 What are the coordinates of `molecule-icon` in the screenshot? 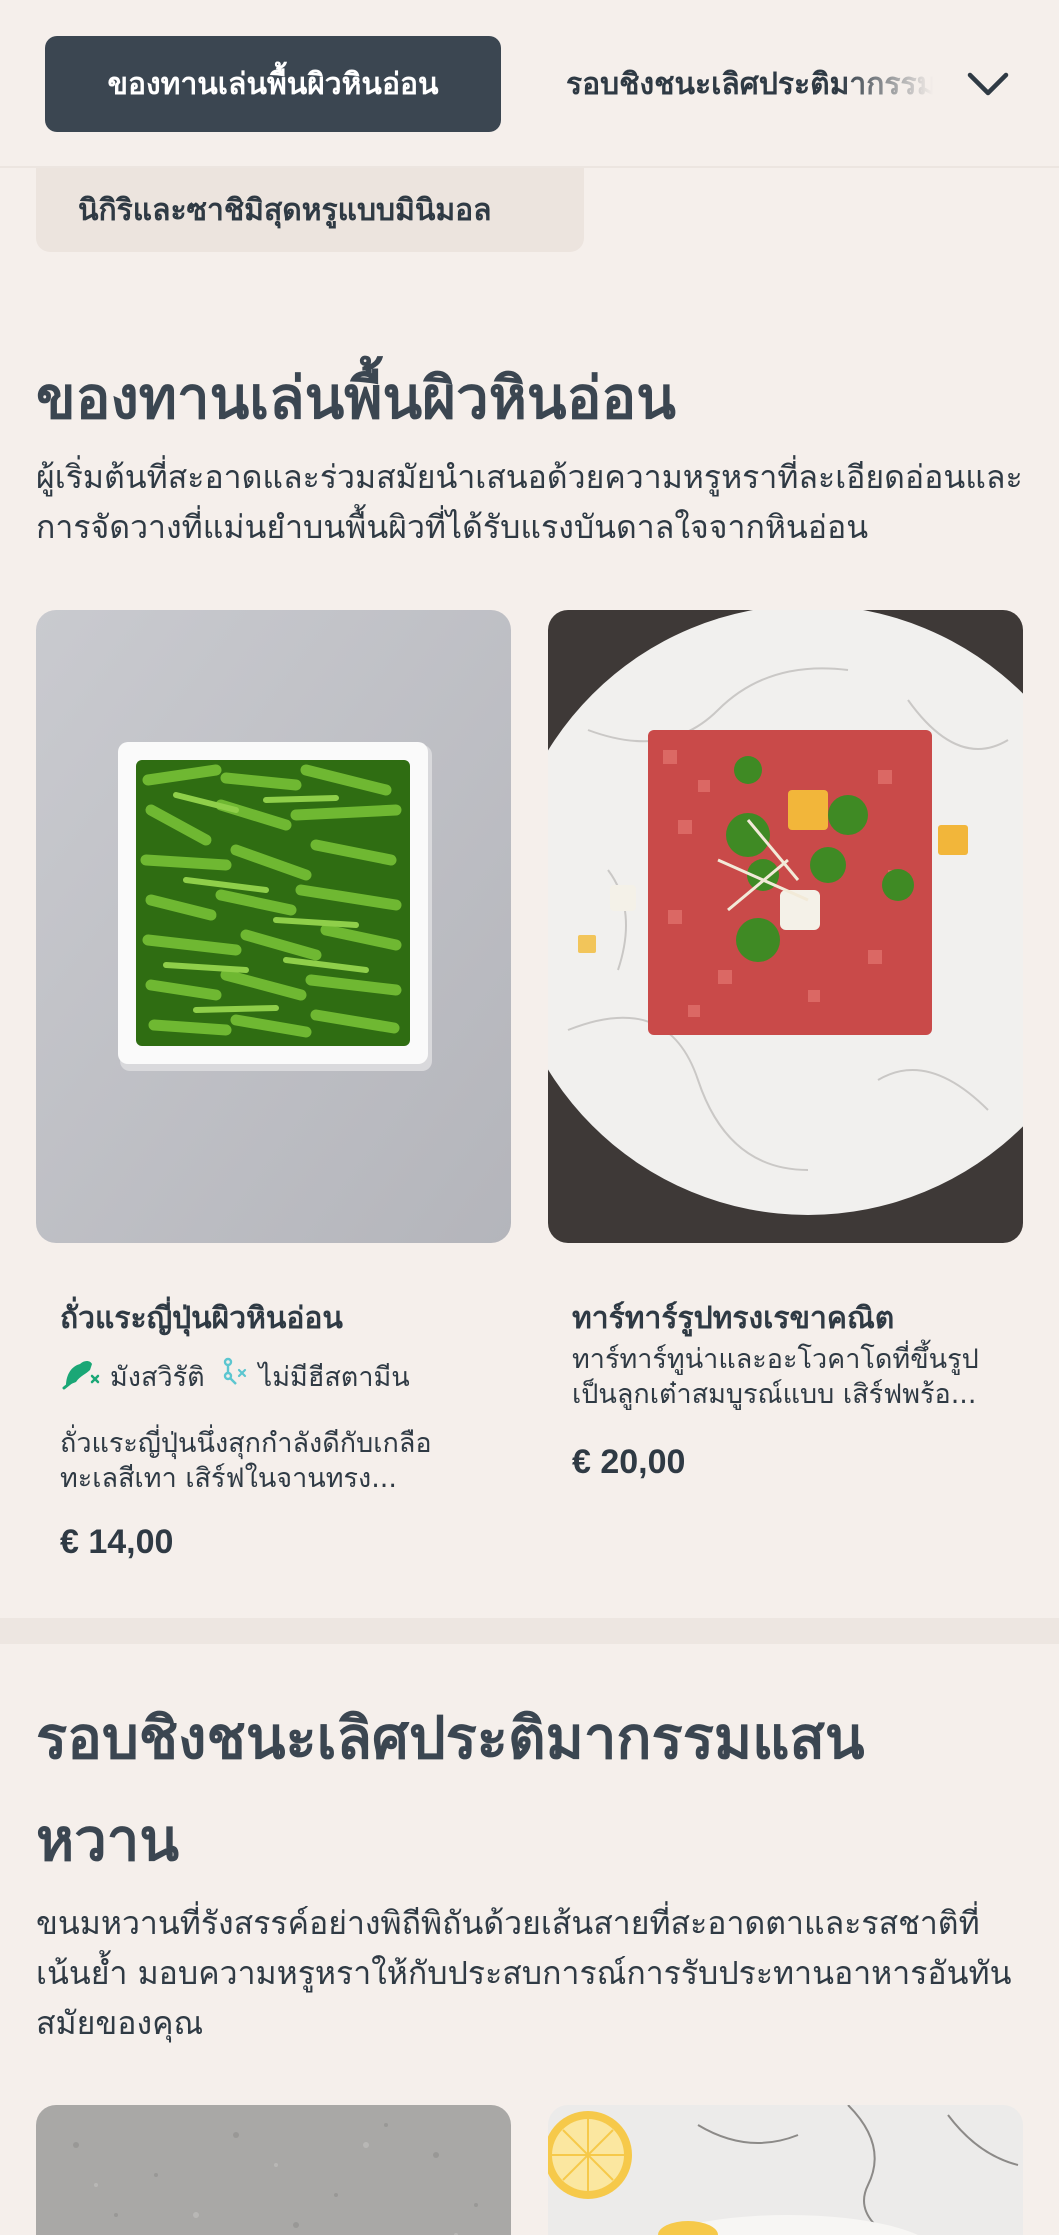 It's located at (234, 1376).